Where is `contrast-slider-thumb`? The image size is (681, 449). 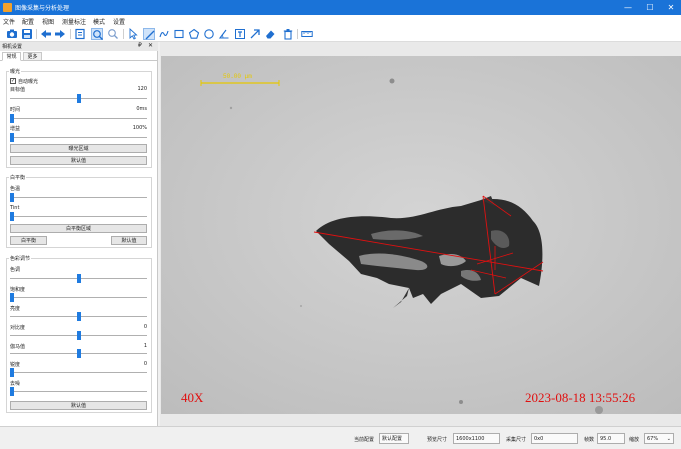 contrast-slider-thumb is located at coordinates (78, 335).